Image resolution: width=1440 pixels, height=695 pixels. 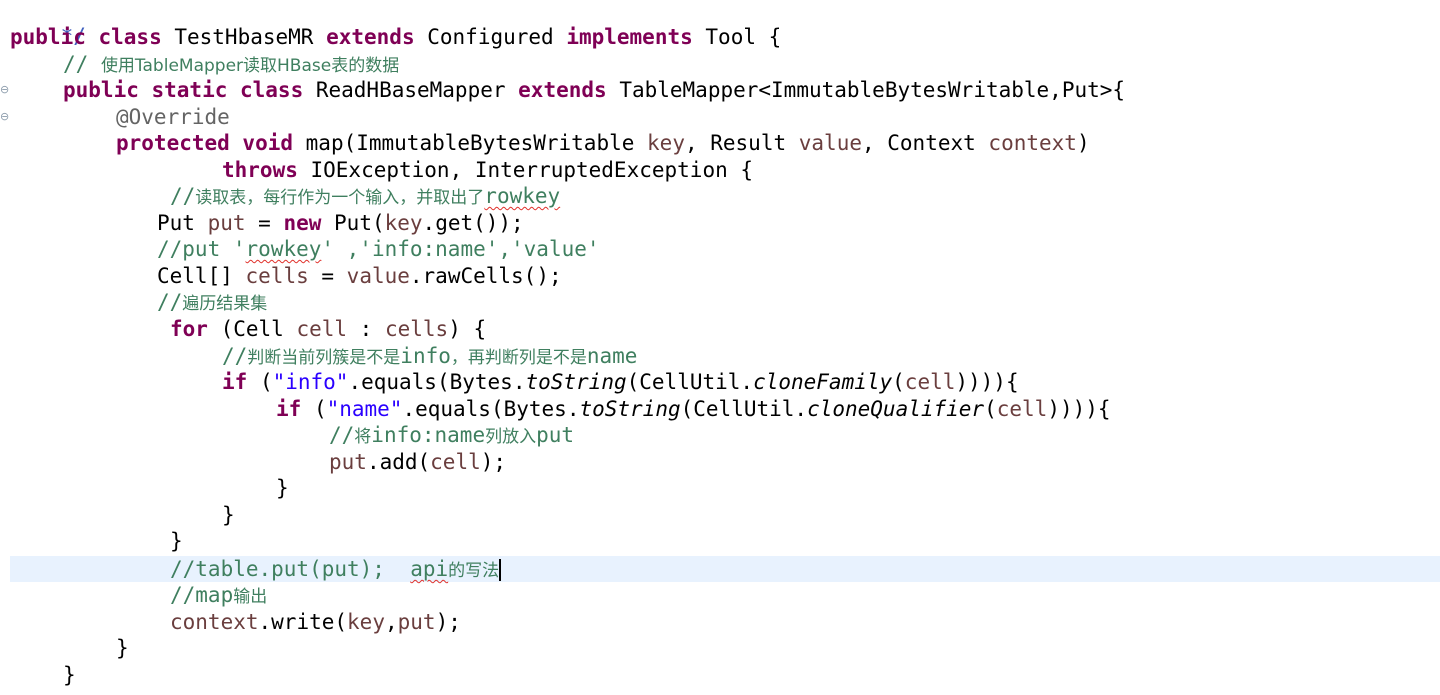 What do you see at coordinates (490, 37) in the screenshot?
I see `code-text: Configured` at bounding box center [490, 37].